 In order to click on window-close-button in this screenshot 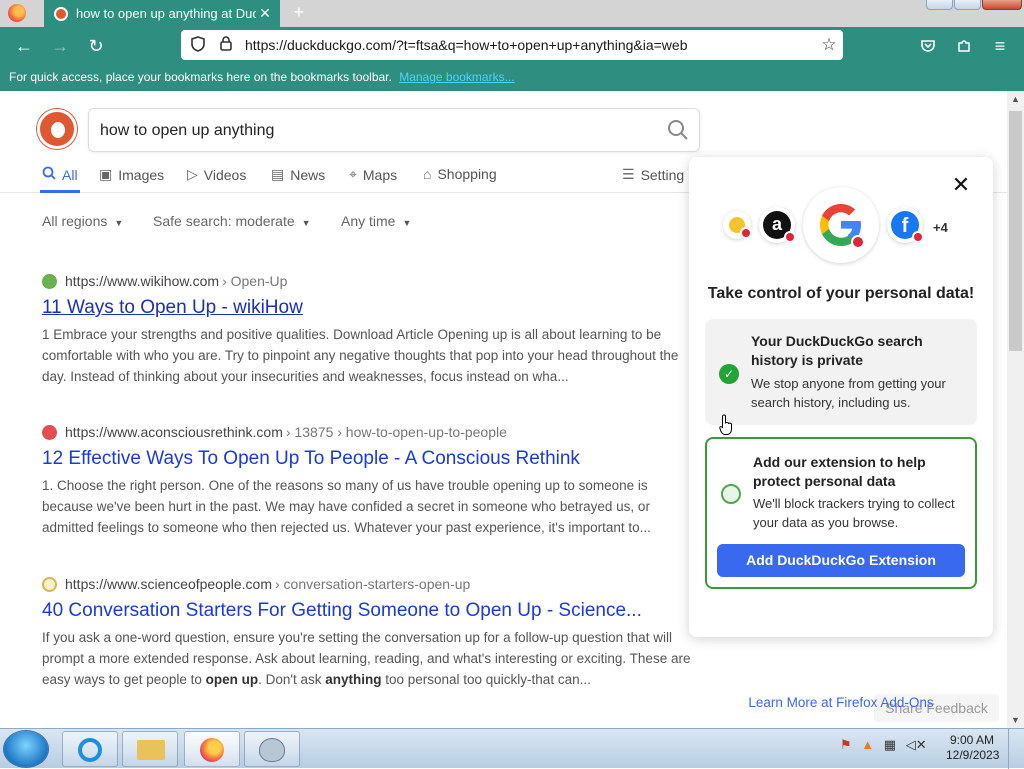, I will do `click(1002, 5)`.